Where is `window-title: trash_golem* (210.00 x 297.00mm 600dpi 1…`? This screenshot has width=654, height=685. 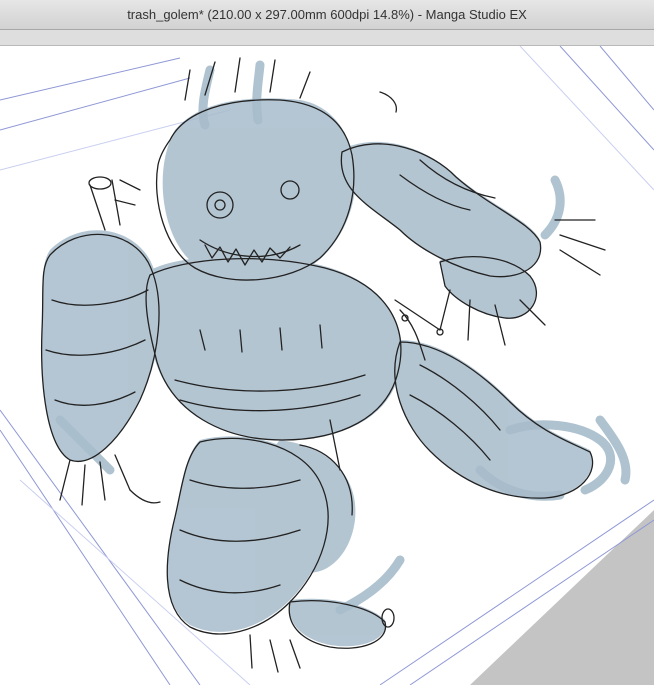
window-title: trash_golem* (210.00 x 297.00mm 600dpi 1… is located at coordinates (327, 14).